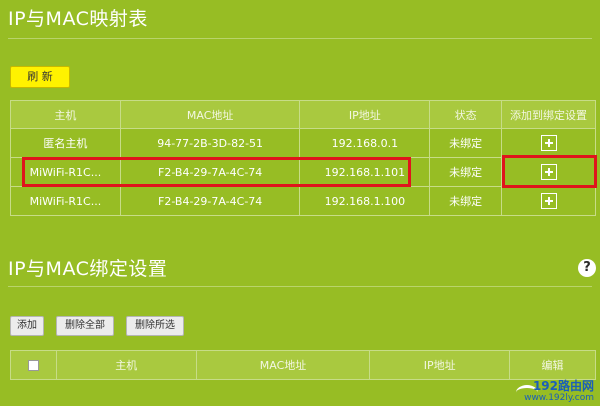  I want to click on select-all-cell, so click(33, 365).